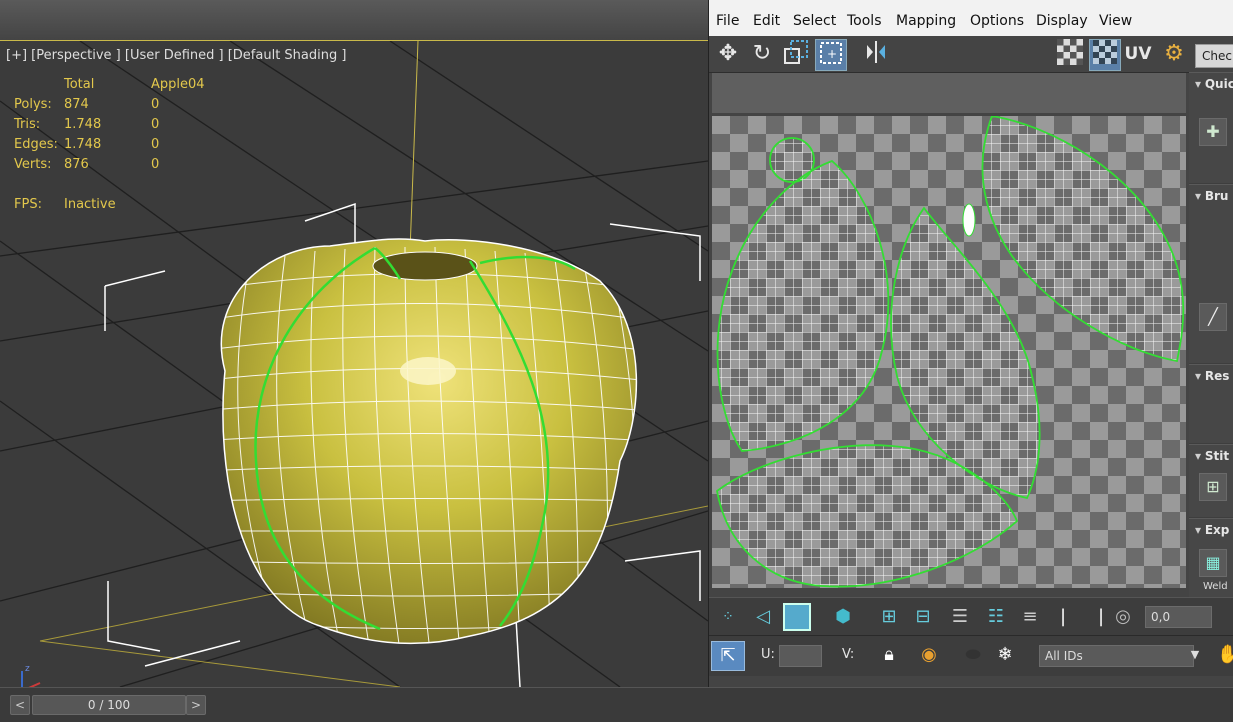 The width and height of the screenshot is (1233, 722). Describe the element at coordinates (1195, 655) in the screenshot. I see `chevron-down-icon: ▼` at that location.